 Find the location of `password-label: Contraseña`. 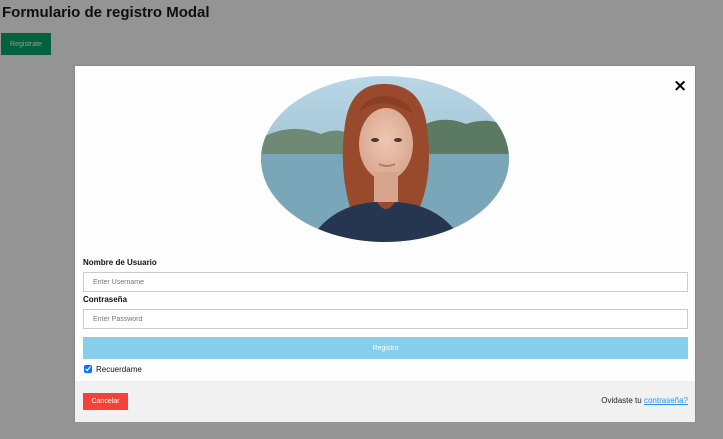

password-label: Contraseña is located at coordinates (105, 299).